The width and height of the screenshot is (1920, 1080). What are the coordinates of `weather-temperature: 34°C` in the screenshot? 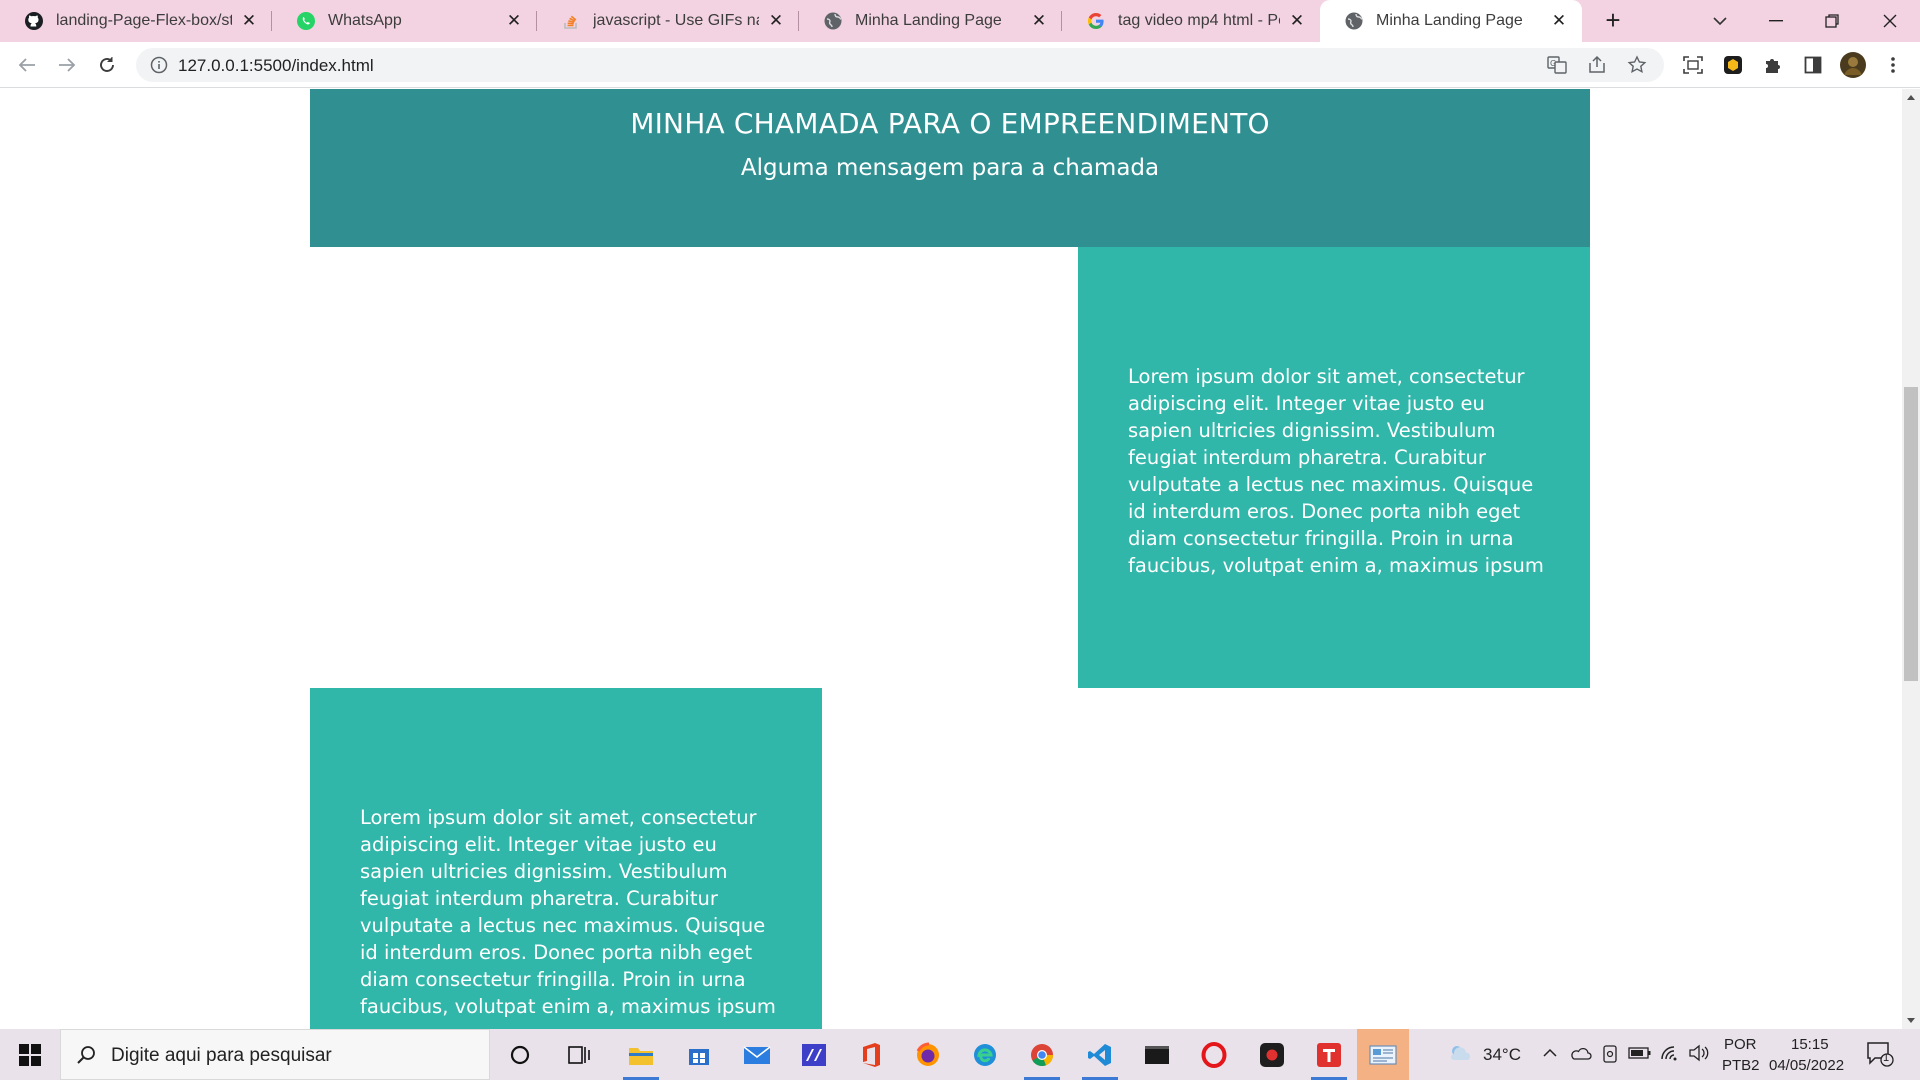 It's located at (1502, 1055).